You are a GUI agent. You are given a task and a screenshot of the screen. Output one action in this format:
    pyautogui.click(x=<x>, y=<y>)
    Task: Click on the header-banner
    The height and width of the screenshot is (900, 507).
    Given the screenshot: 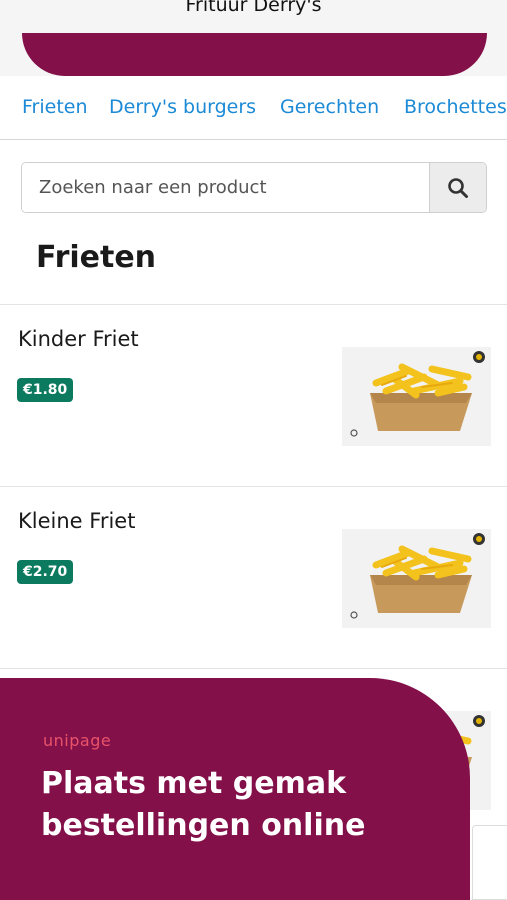 What is the action you would take?
    pyautogui.click(x=254, y=54)
    